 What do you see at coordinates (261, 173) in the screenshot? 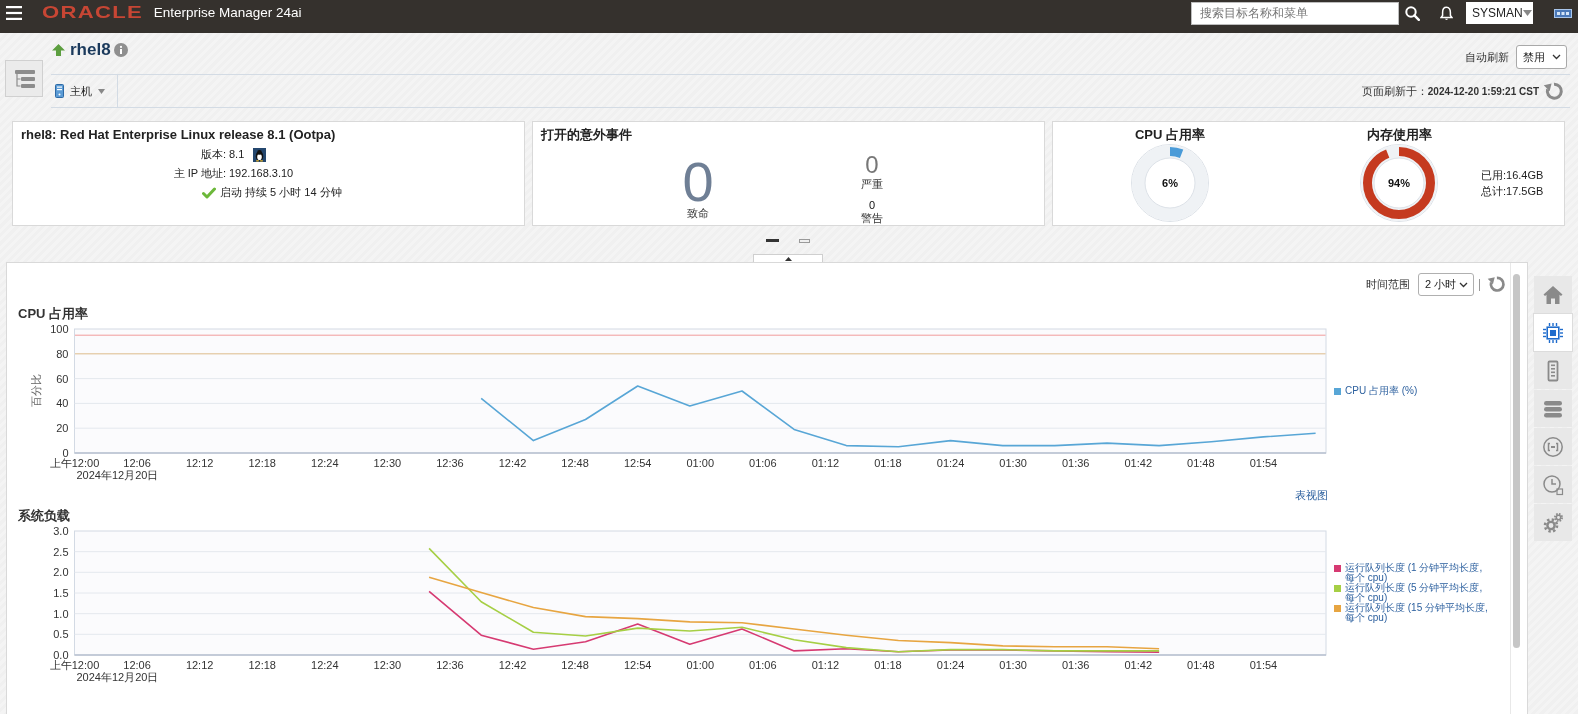
I see `field-value: 192.168.3.10` at bounding box center [261, 173].